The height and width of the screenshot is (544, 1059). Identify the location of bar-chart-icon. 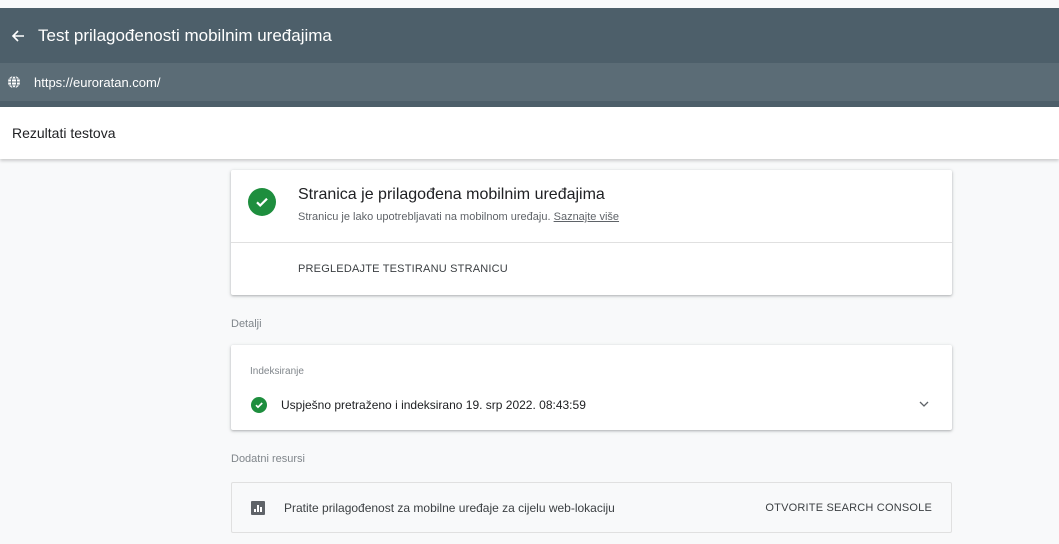
(258, 508).